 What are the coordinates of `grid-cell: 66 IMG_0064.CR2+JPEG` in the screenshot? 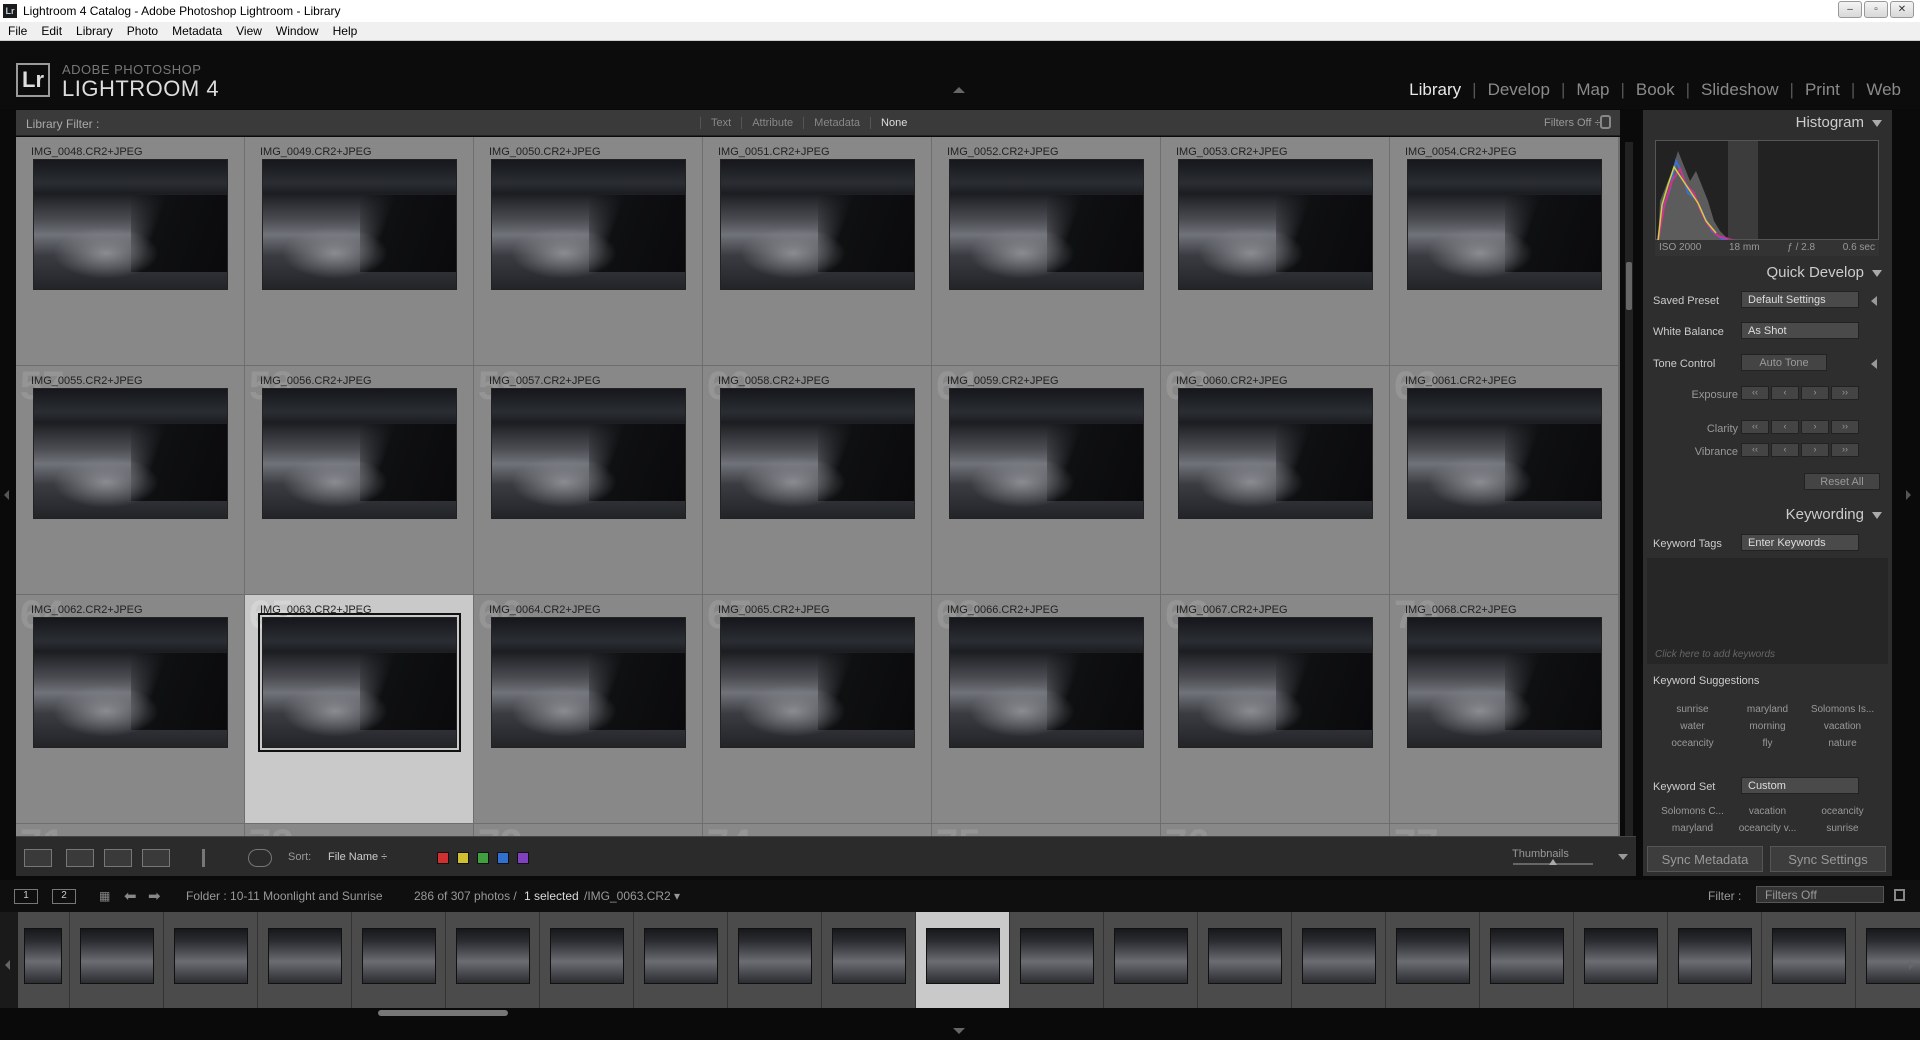 It's located at (588, 708).